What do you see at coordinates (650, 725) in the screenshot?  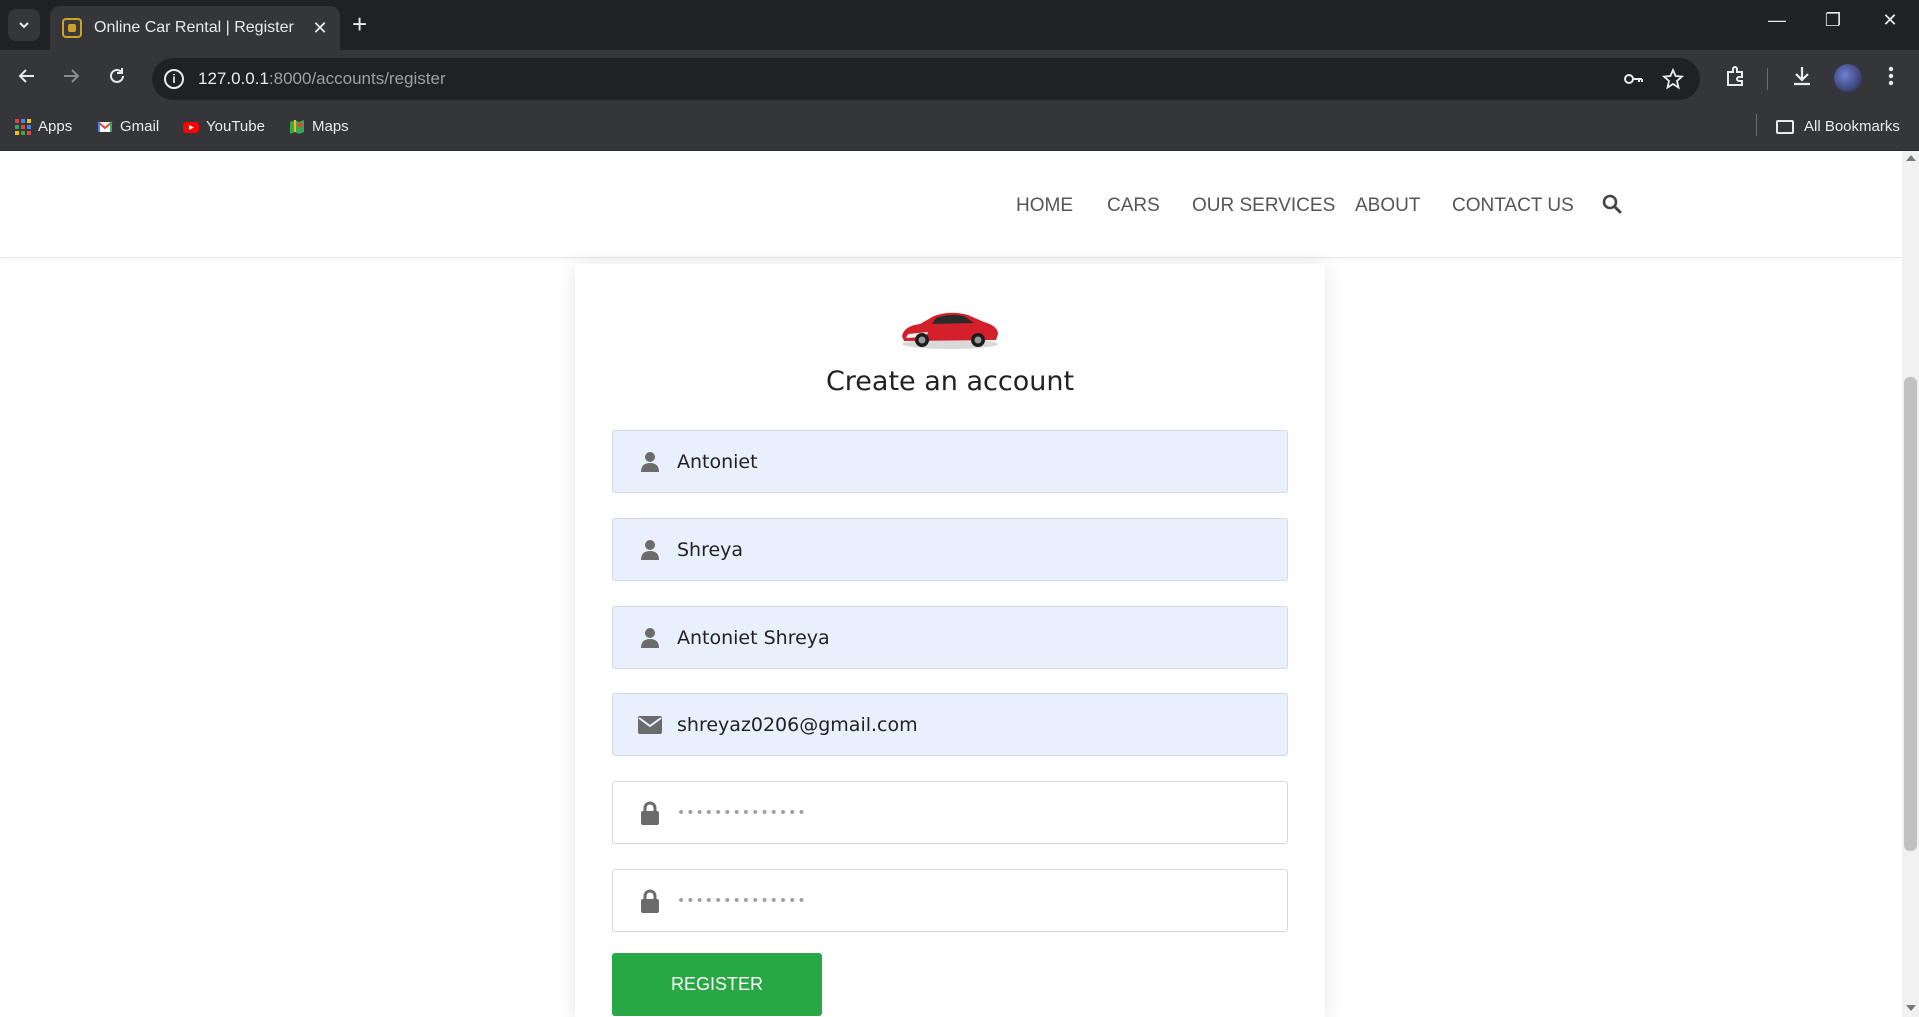 I see `envelope-icon` at bounding box center [650, 725].